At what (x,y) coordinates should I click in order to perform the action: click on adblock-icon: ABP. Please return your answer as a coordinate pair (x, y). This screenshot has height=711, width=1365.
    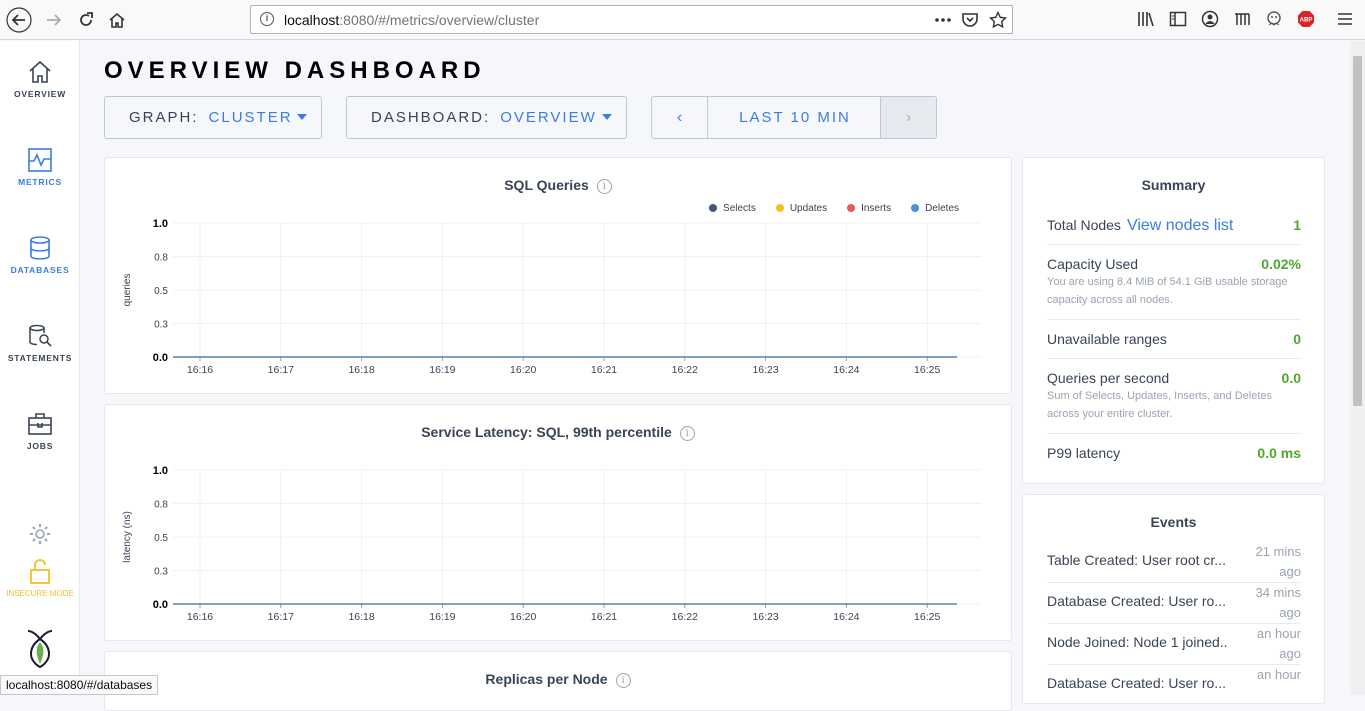
    Looking at the image, I should click on (1306, 19).